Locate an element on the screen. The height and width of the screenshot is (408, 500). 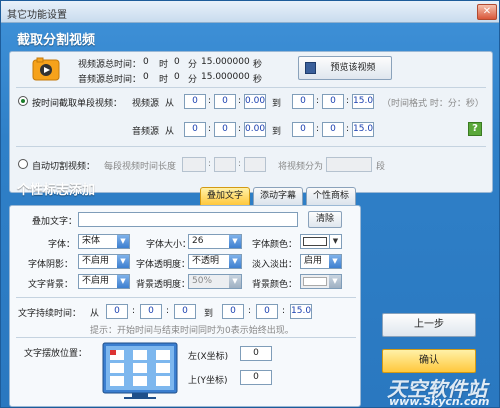
video-total-seconds: 15.000000 is located at coordinates (225, 62).